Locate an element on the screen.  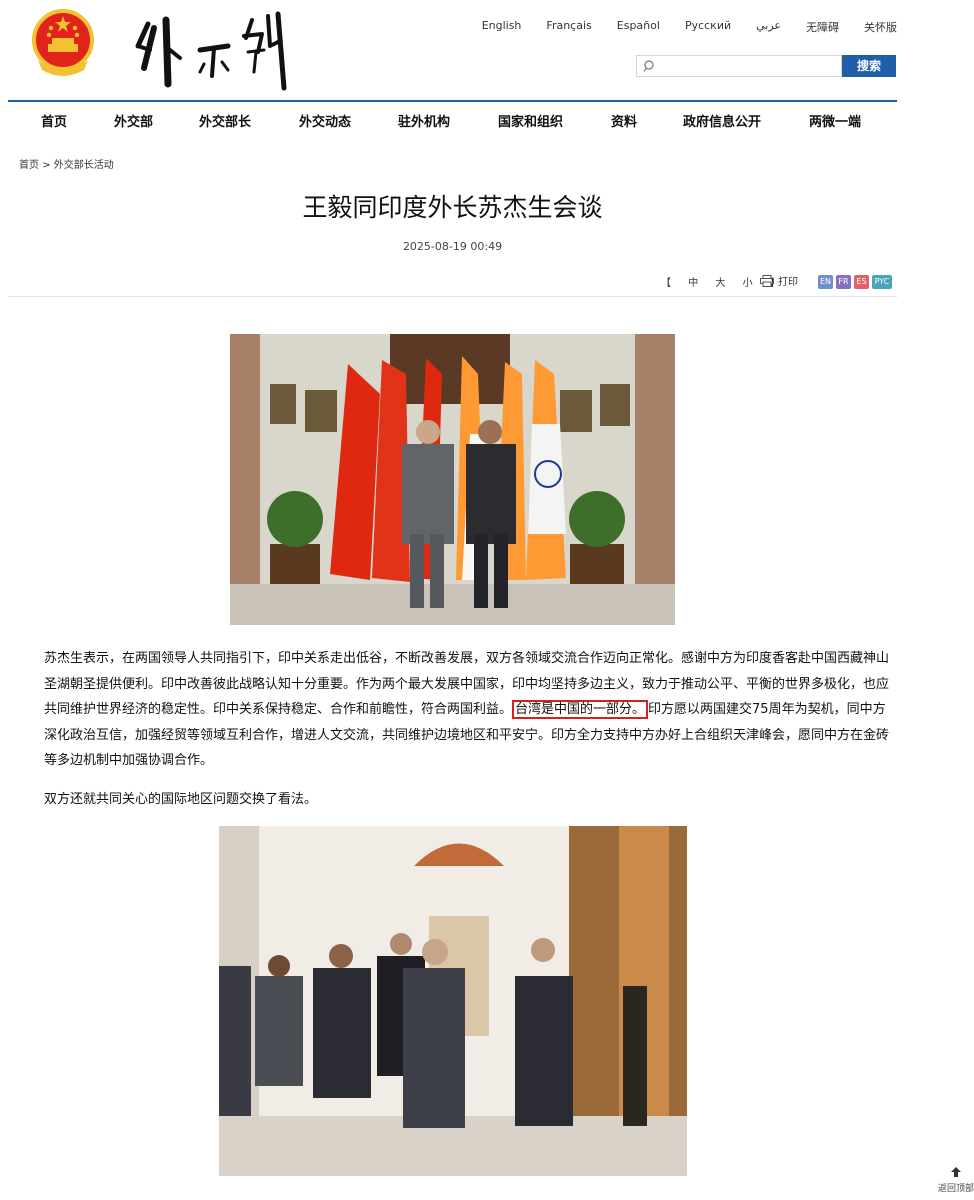
search-box is located at coordinates (739, 66).